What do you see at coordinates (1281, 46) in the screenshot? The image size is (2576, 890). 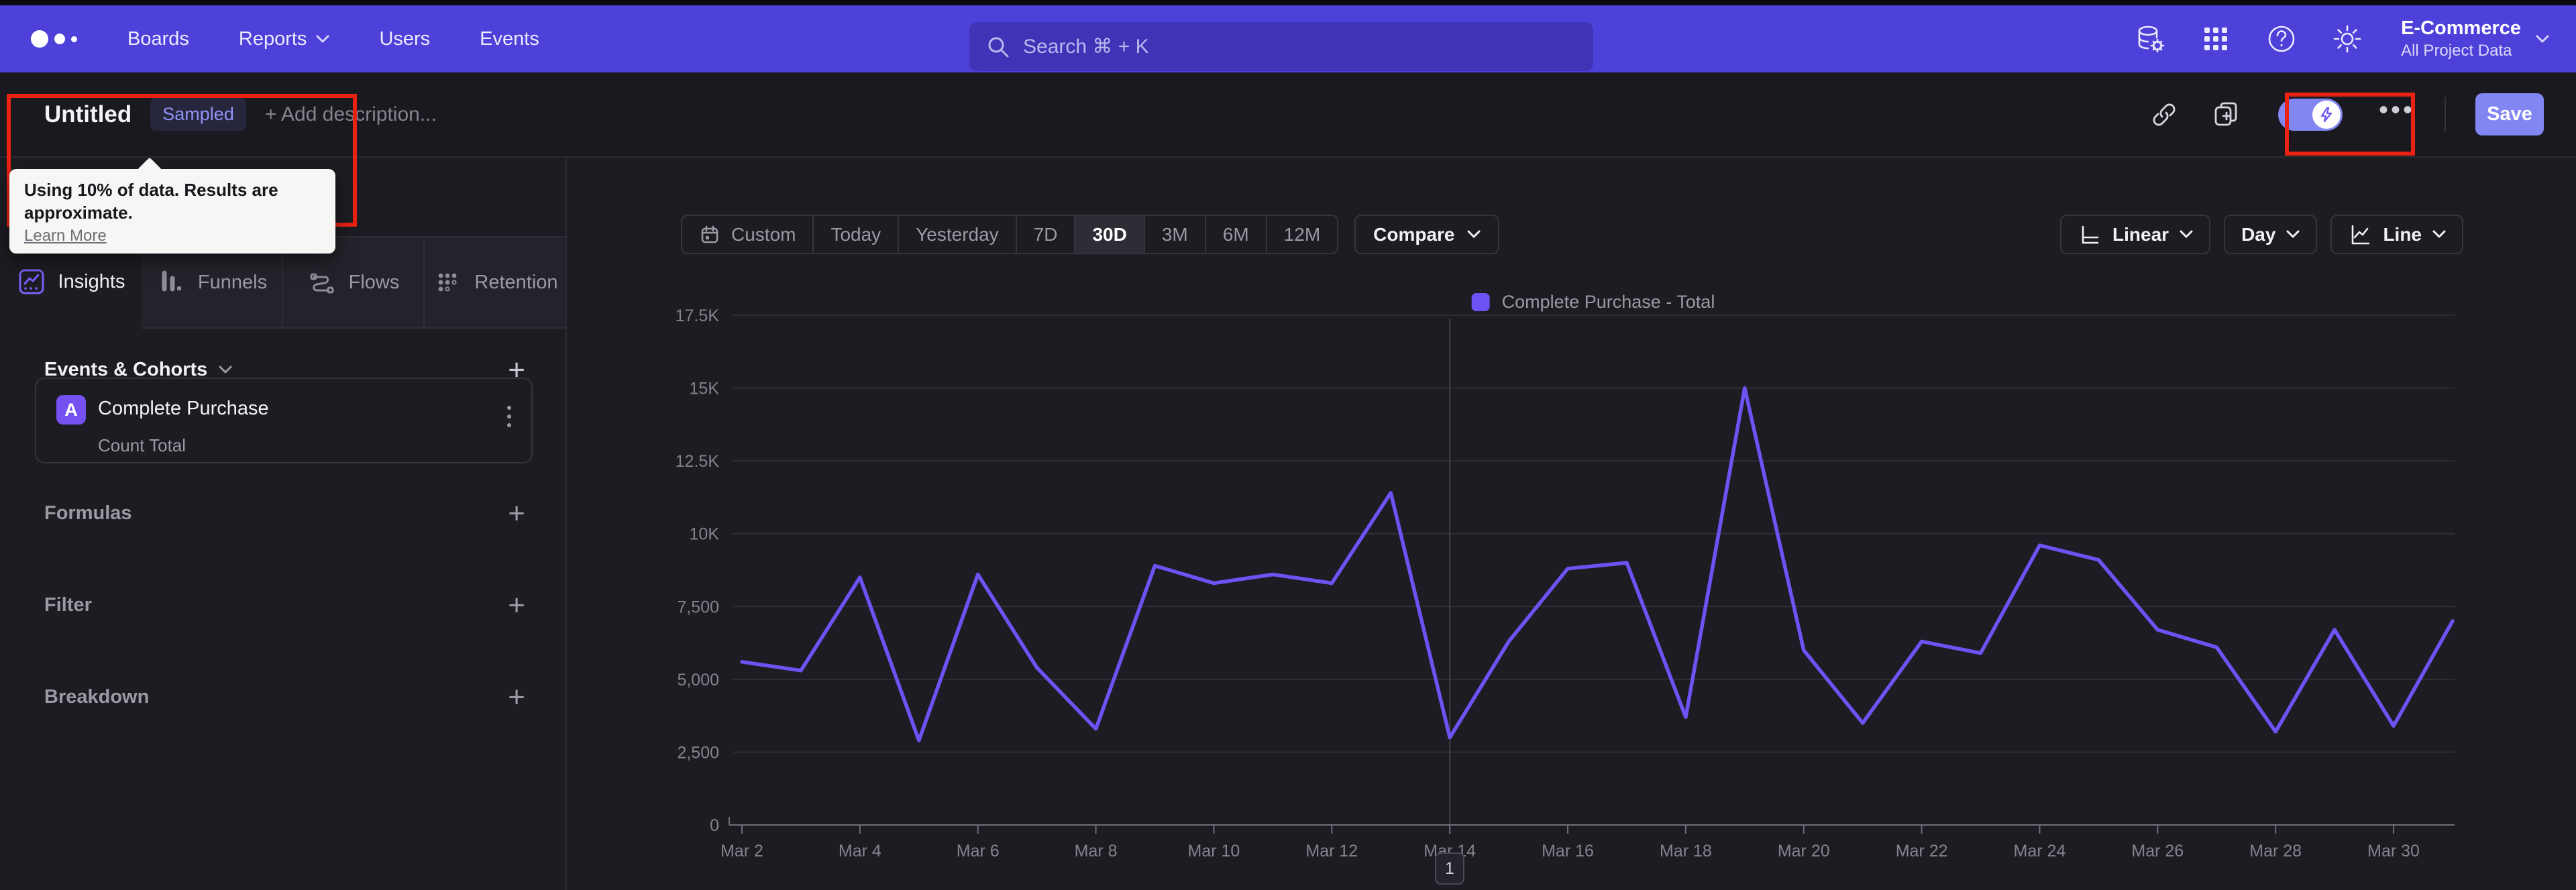 I see `search-input: Search ⌘ + K` at bounding box center [1281, 46].